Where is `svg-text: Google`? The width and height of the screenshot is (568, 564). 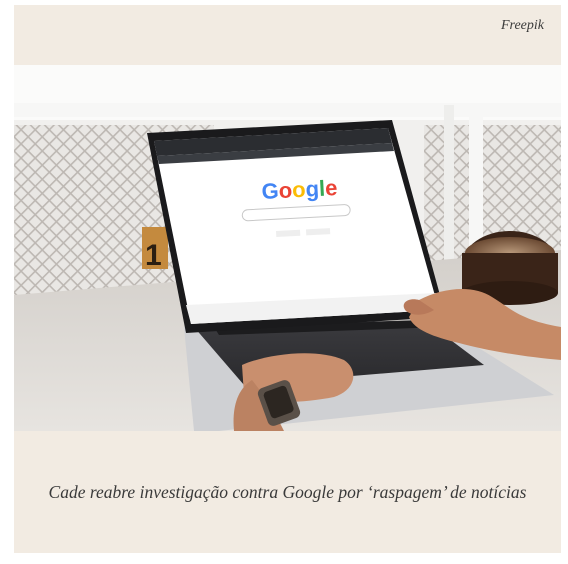 svg-text: Google is located at coordinates (299, 189).